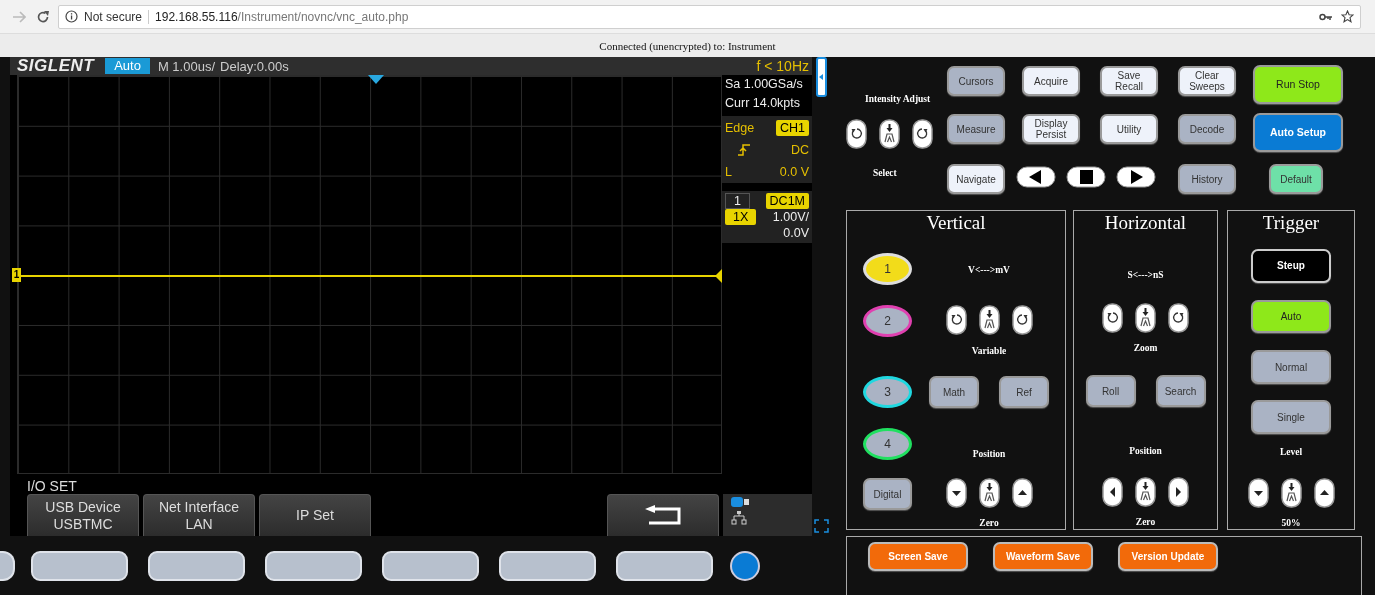 Image resolution: width=1375 pixels, height=595 pixels. What do you see at coordinates (127, 66) in the screenshot?
I see `acquire-mode: Auto` at bounding box center [127, 66].